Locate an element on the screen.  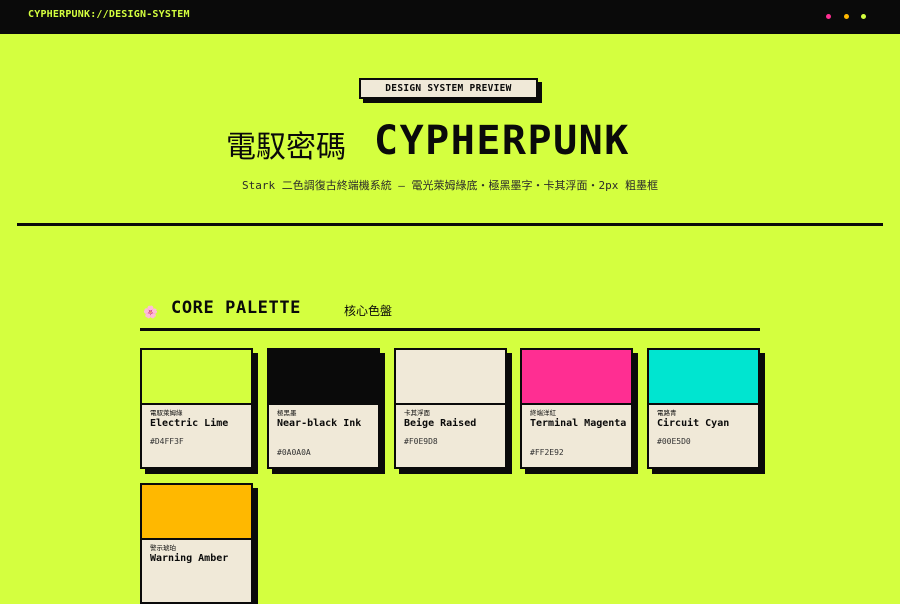
brand-title: CYPHERPUNK://DESIGN-SYSTEM is located at coordinates (109, 15).